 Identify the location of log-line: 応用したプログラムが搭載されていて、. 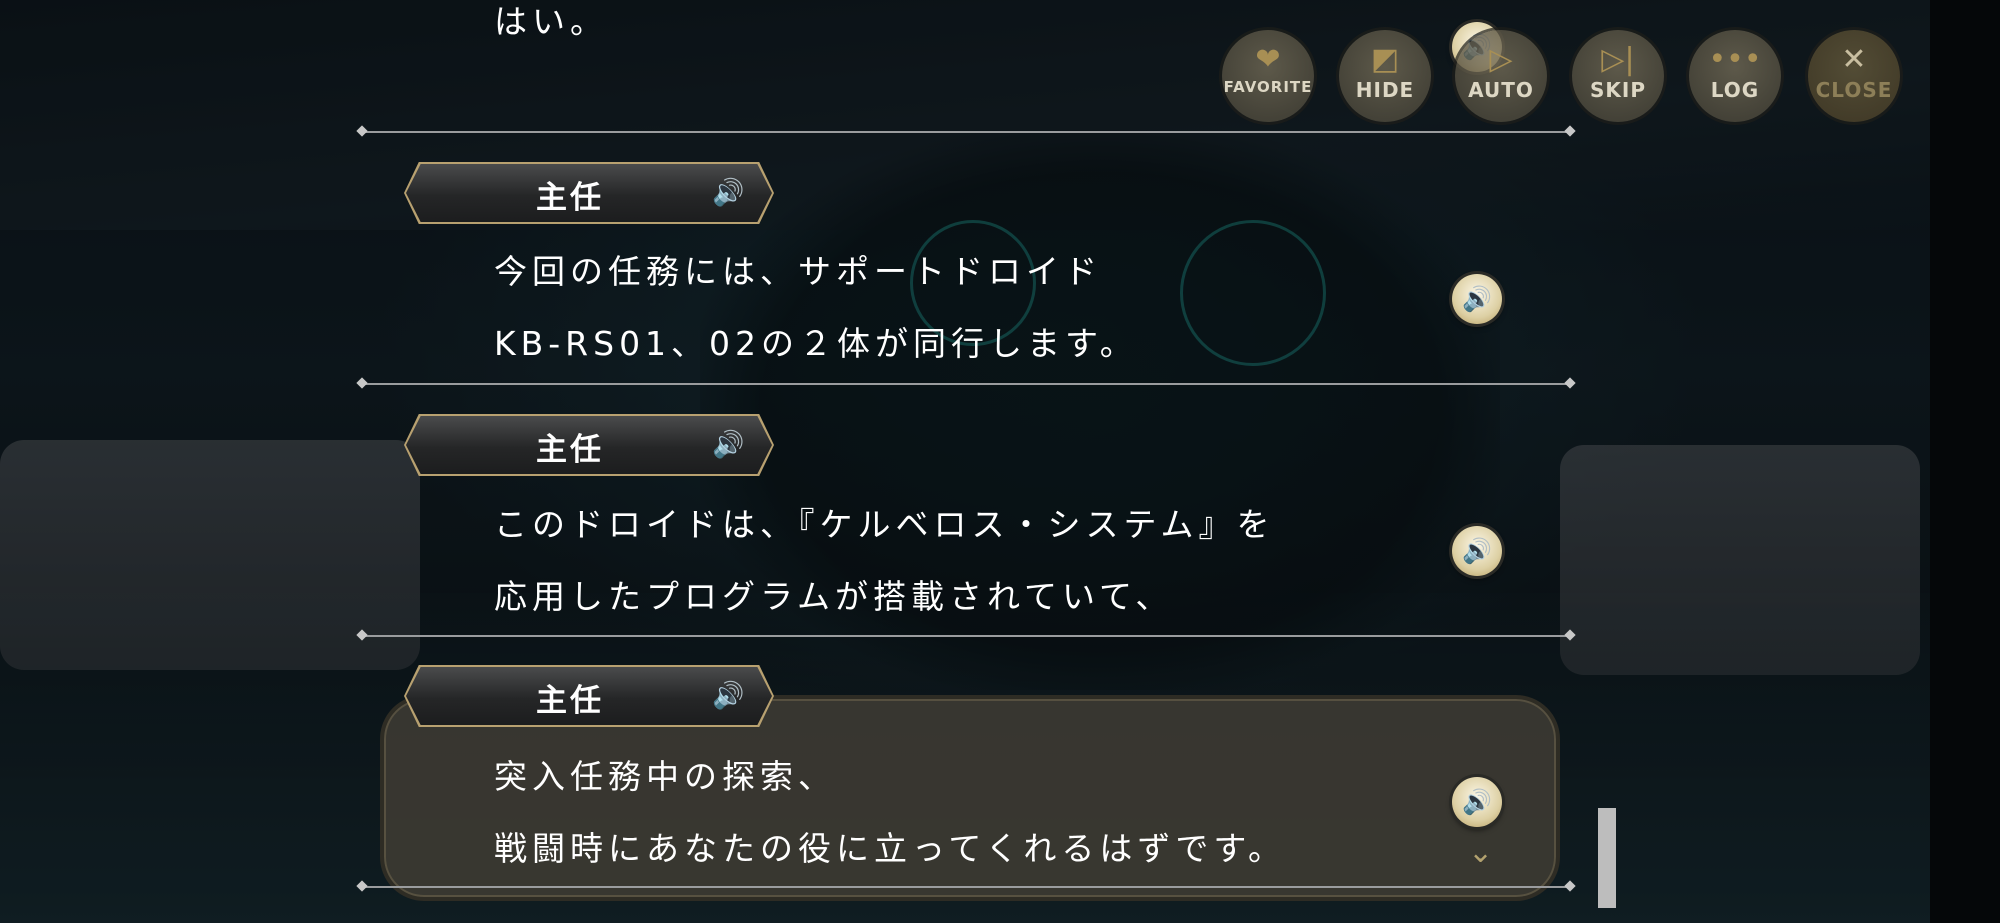
(834, 596).